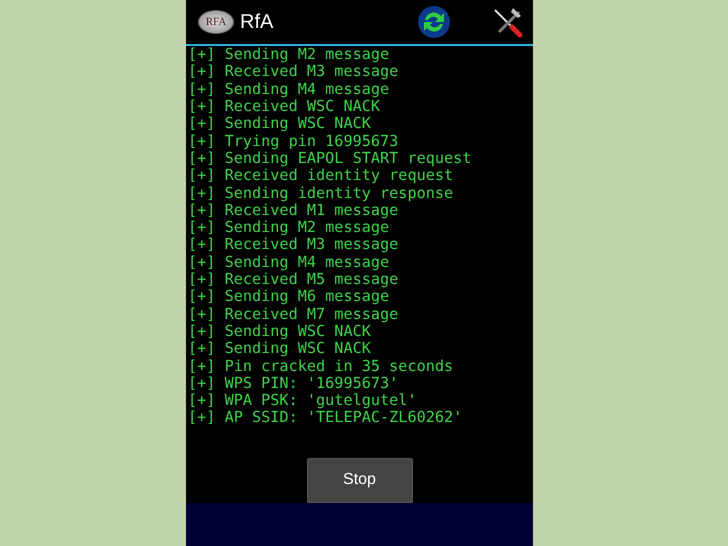  What do you see at coordinates (257, 22) in the screenshot?
I see `app-title: RfA` at bounding box center [257, 22].